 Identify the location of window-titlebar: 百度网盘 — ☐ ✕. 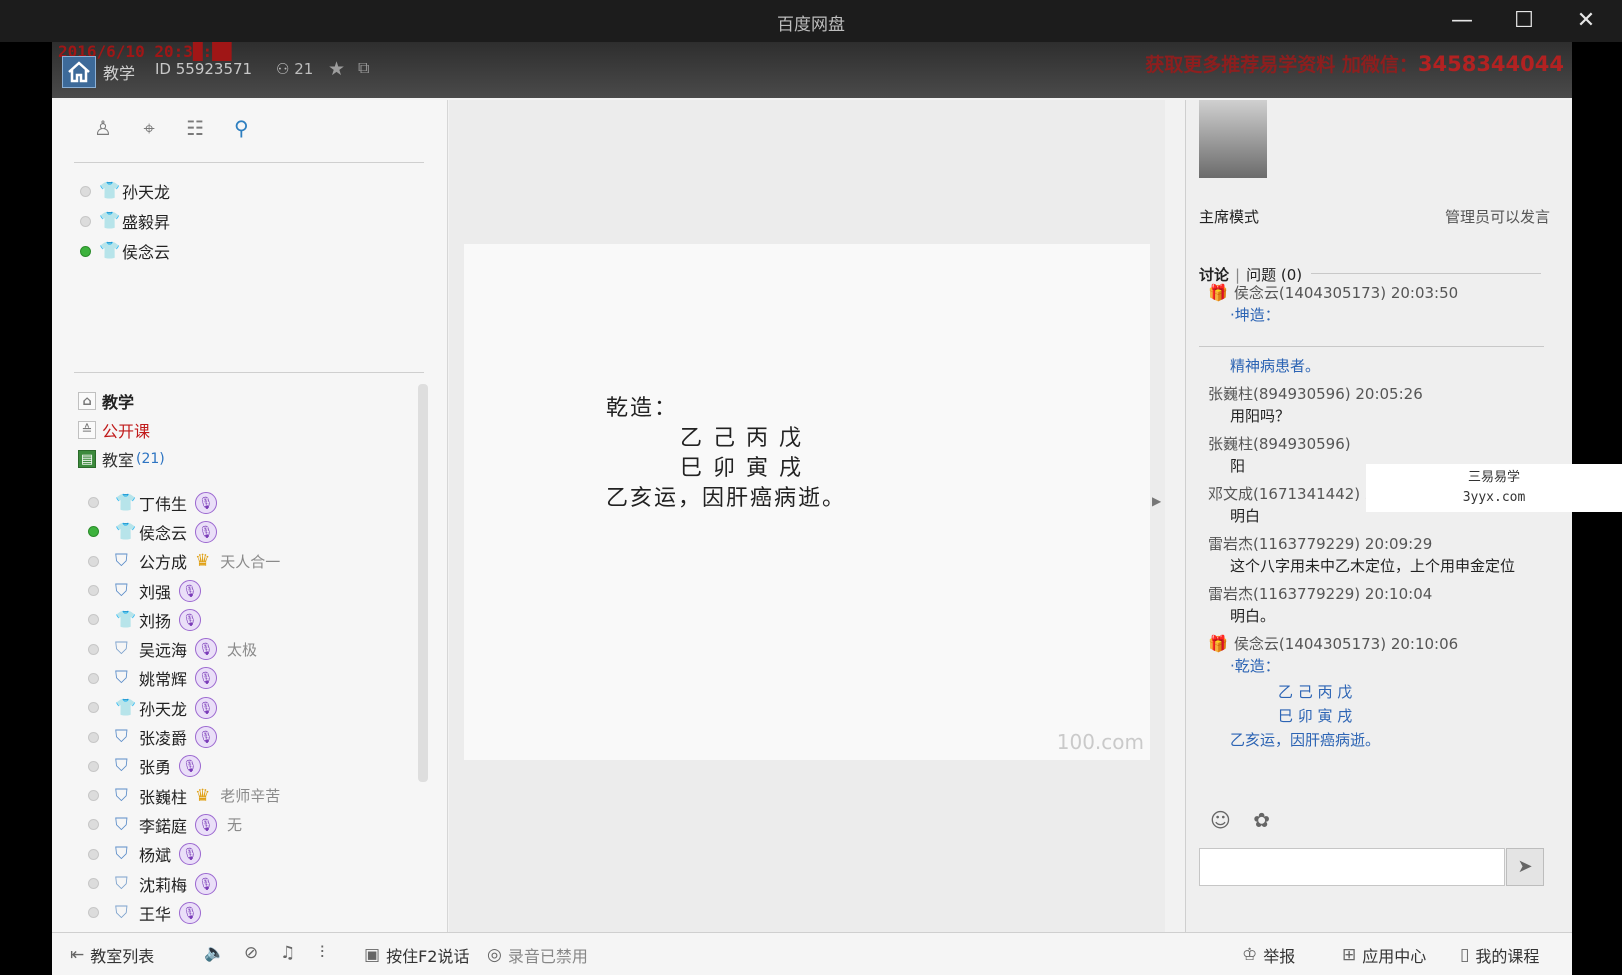
(811, 21).